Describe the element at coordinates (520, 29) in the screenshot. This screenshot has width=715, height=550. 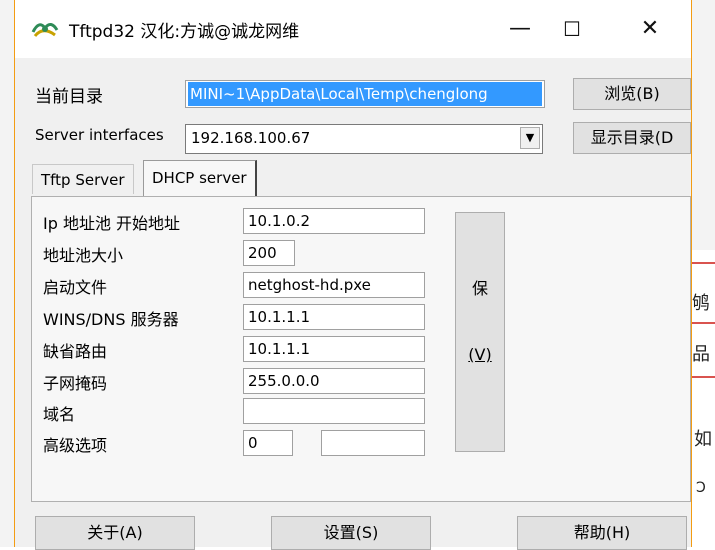
I see `minimize-button: —` at that location.